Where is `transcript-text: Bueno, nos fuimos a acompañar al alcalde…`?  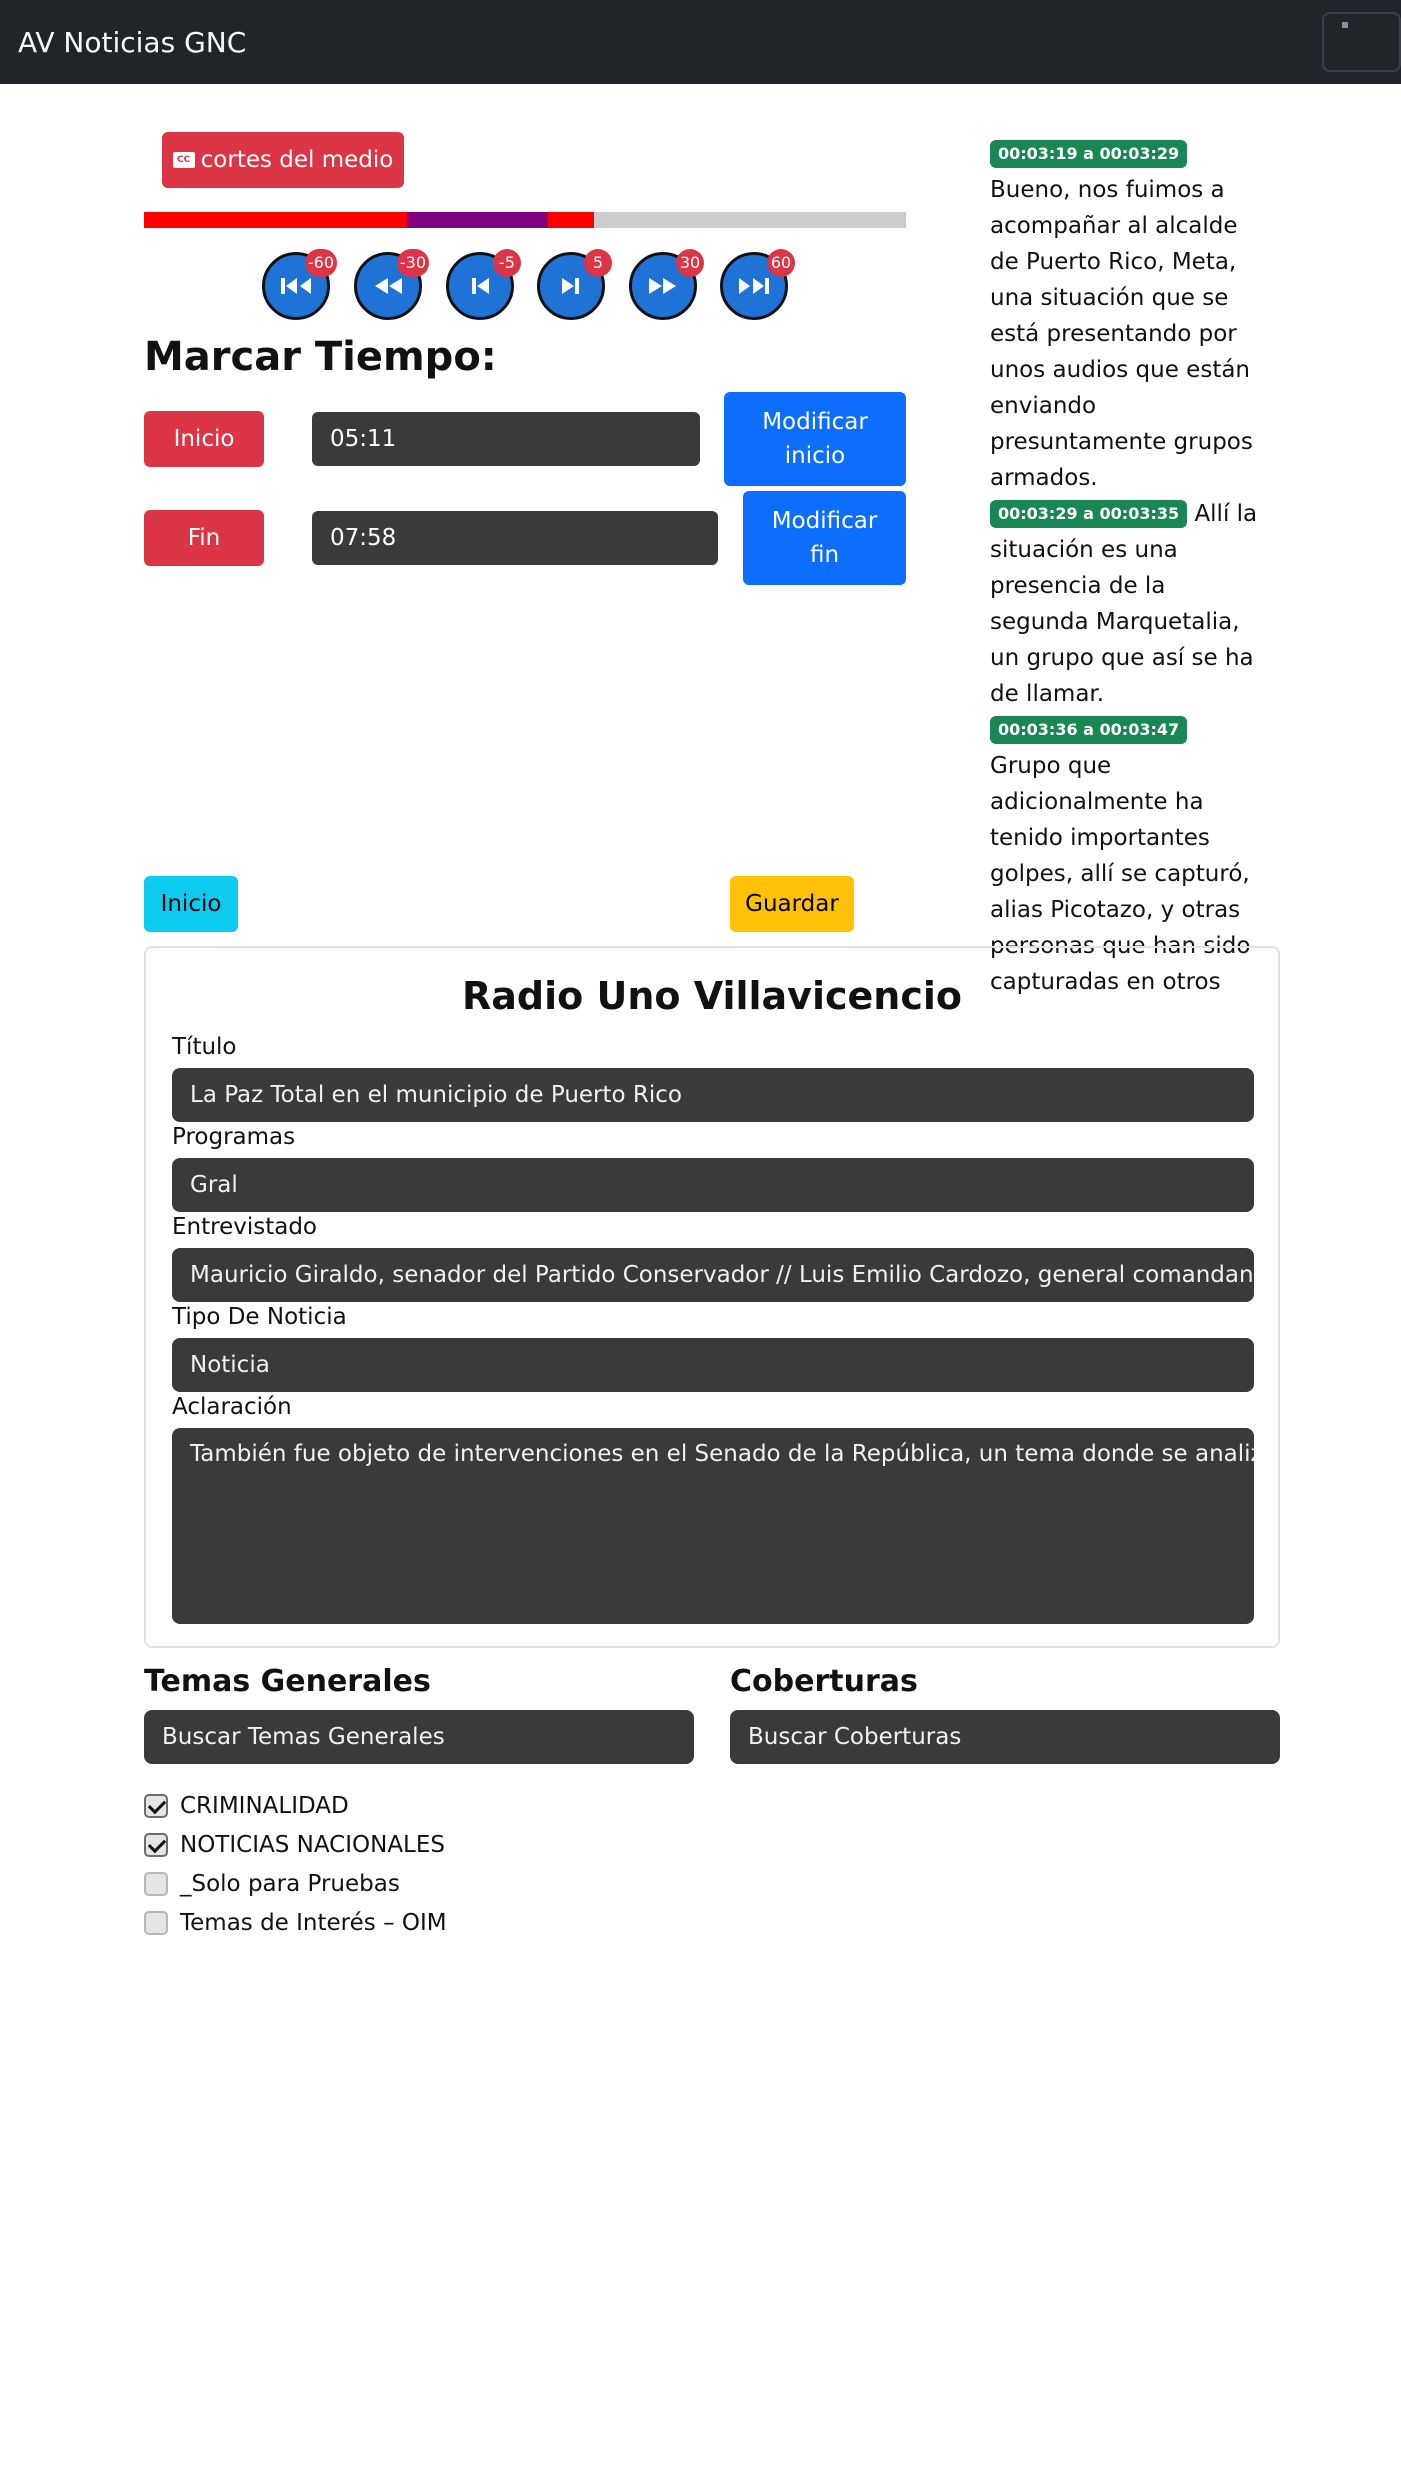
transcript-text: Bueno, nos fuimos a acompañar al alcalde… is located at coordinates (1121, 334).